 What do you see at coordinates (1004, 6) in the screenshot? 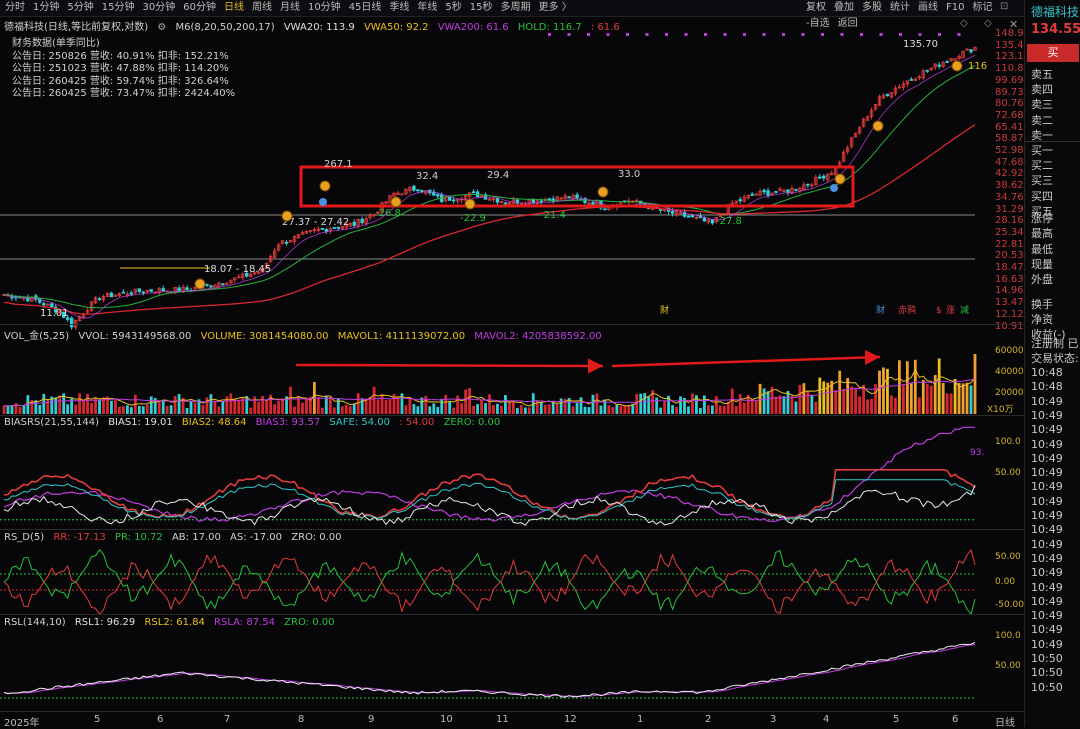
I see `window-minimize-icon: ⊡` at bounding box center [1004, 6].